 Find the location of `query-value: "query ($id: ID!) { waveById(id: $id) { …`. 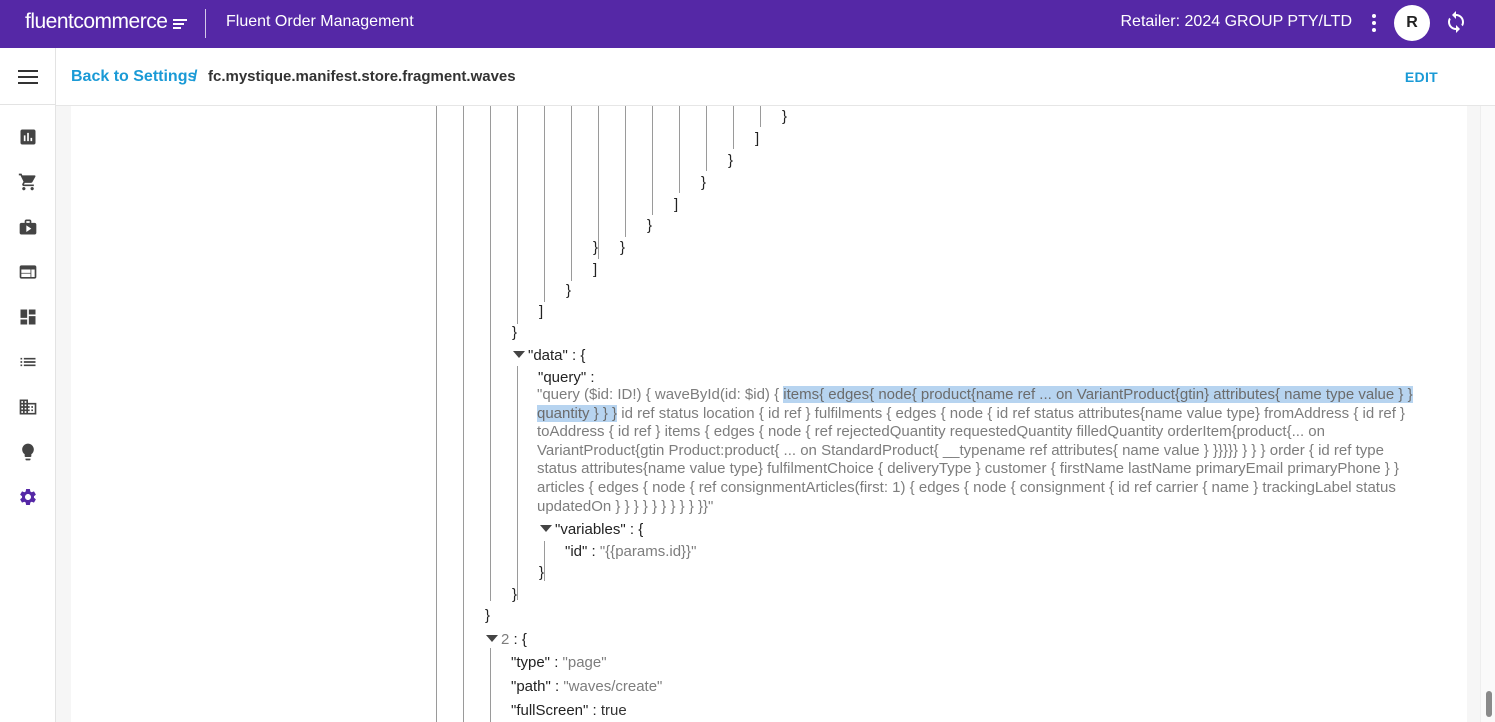

query-value: "query ($id: ID!) { waveById(id: $id) { … is located at coordinates (982, 451).